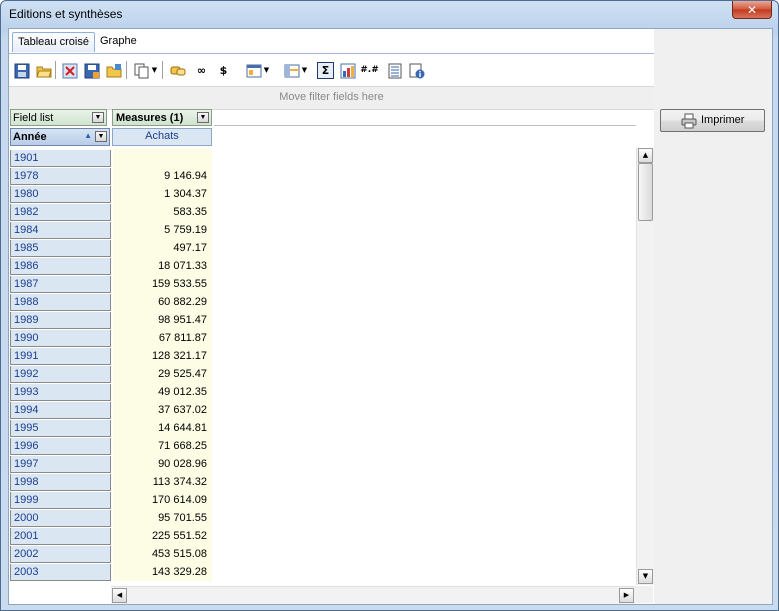 This screenshot has width=779, height=611. What do you see at coordinates (752, 10) in the screenshot?
I see `close-button: ✕` at bounding box center [752, 10].